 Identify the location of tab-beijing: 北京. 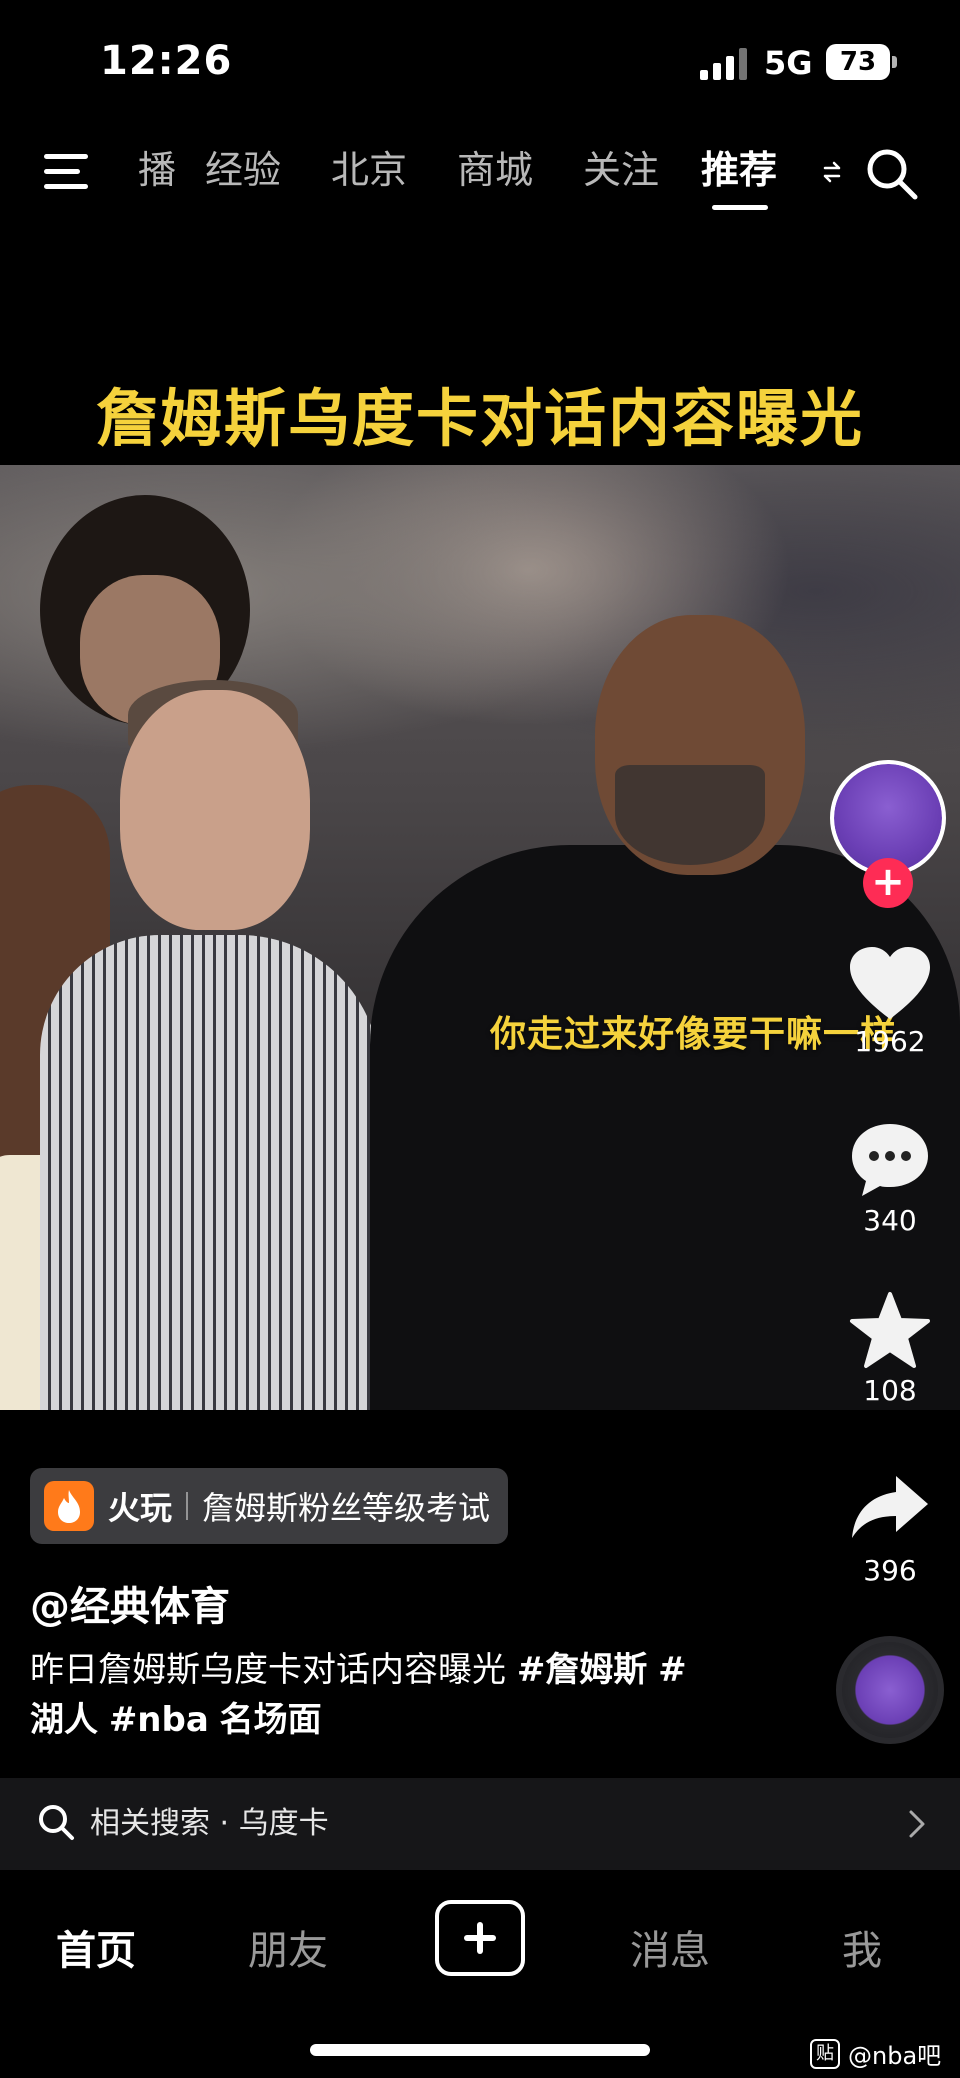
(369, 170).